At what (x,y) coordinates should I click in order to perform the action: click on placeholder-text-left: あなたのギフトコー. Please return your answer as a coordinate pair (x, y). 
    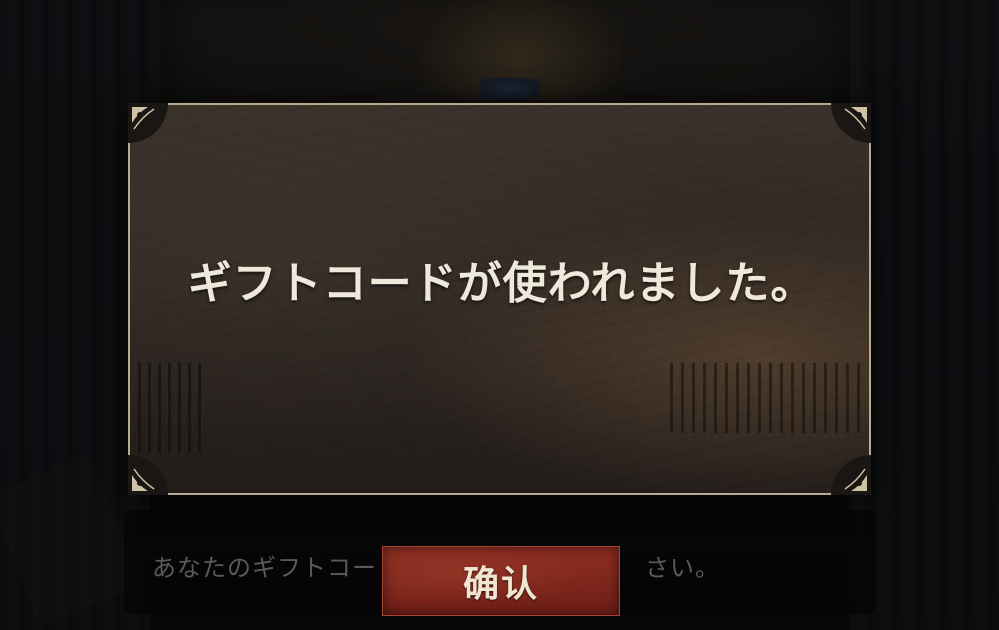
    Looking at the image, I should click on (264, 568).